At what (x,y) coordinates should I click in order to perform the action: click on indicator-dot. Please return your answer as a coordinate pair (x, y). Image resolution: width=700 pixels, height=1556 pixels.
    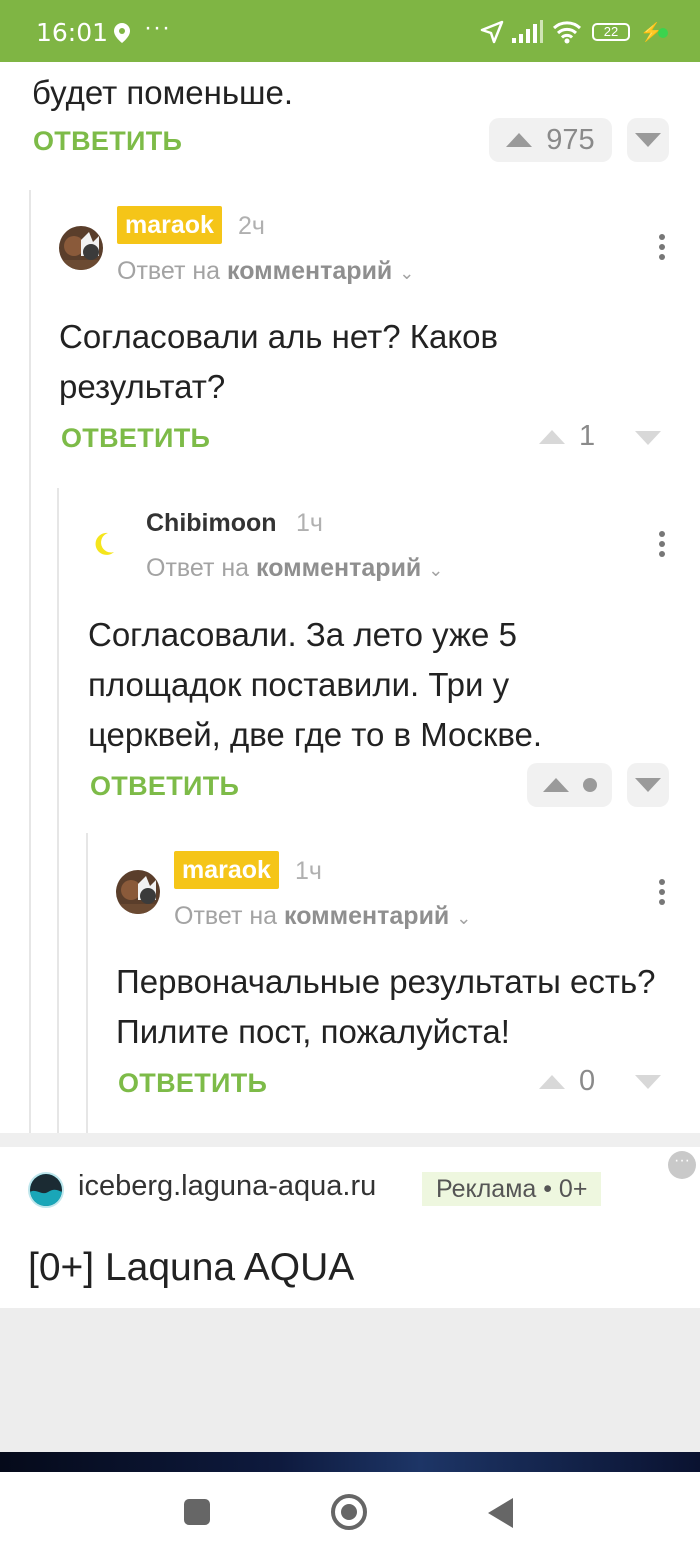
    Looking at the image, I should click on (663, 33).